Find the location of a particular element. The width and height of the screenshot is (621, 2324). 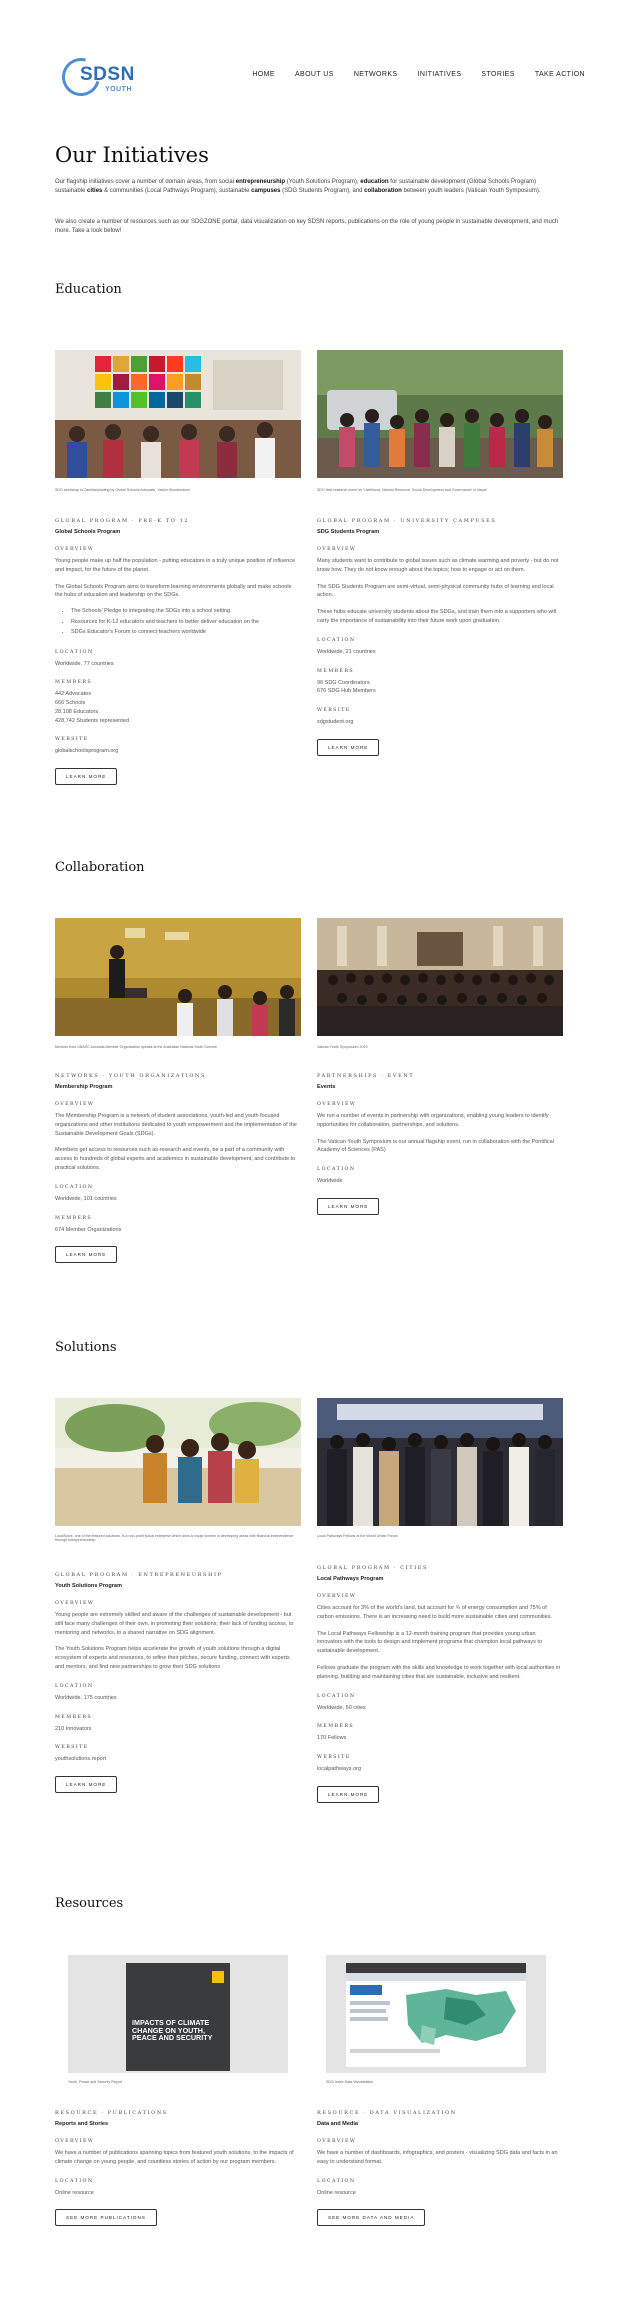

logo-subtext: YOUTH is located at coordinates (118, 89).